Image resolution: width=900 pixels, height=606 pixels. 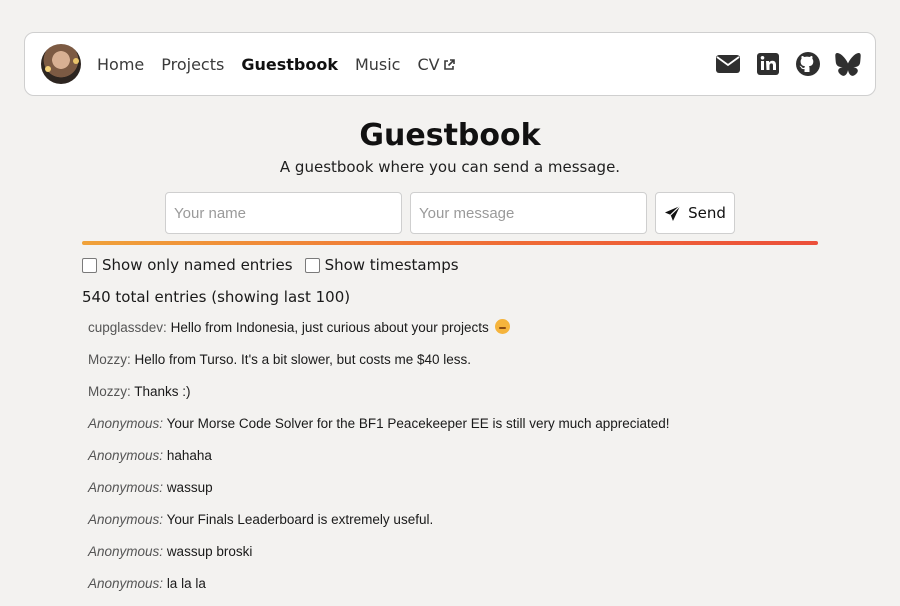 I want to click on nav-link-home: Home, so click(x=120, y=64).